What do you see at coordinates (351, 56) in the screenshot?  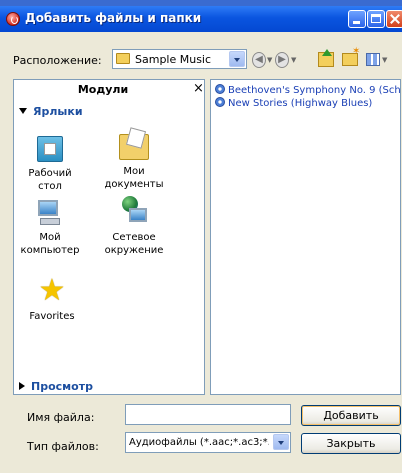 I see `new-folder-icon` at bounding box center [351, 56].